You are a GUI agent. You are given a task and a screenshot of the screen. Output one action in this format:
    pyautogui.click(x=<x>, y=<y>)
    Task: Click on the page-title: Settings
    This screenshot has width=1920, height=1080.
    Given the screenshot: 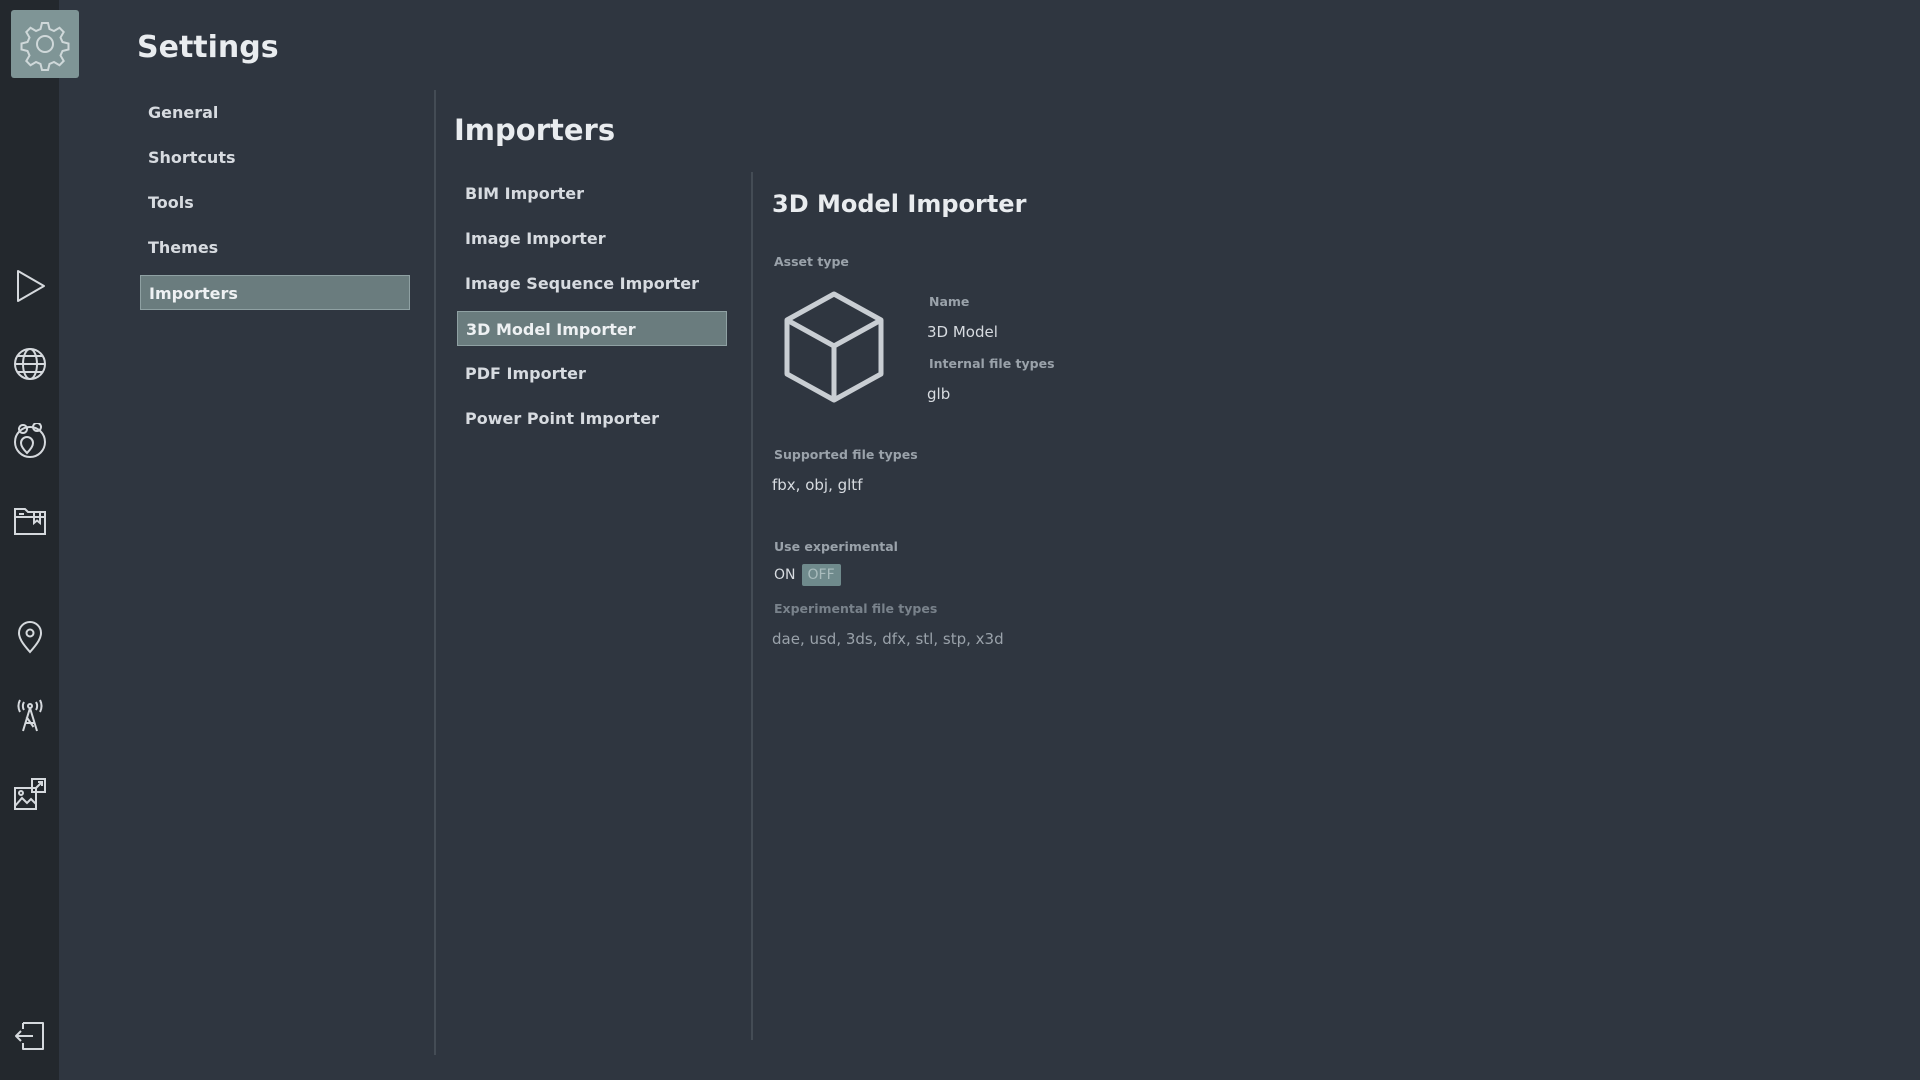 What is the action you would take?
    pyautogui.click(x=208, y=47)
    